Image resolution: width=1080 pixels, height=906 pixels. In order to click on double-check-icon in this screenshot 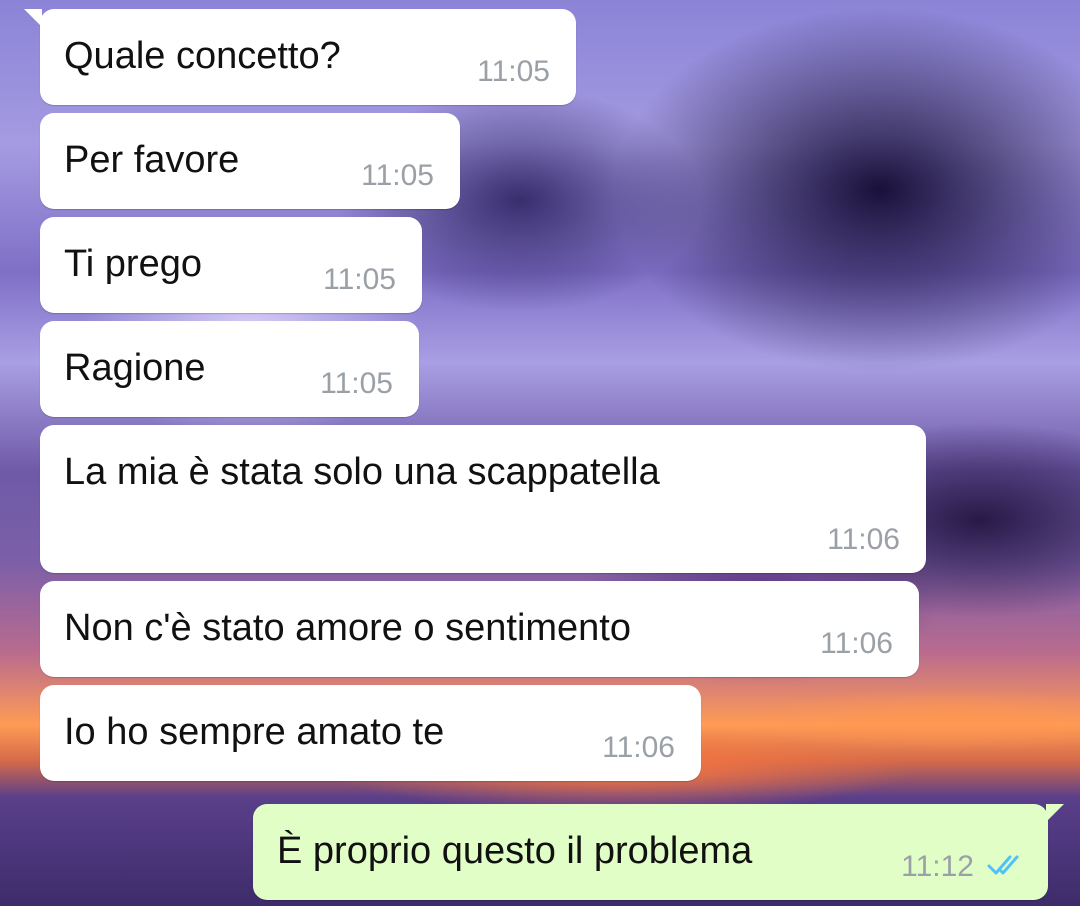, I will do `click(1003, 865)`.